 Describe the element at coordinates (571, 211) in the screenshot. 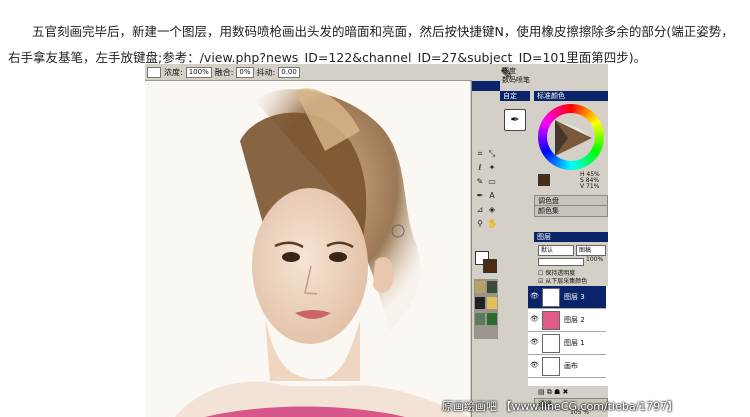

I see `tab-color-set: 颜色集` at that location.